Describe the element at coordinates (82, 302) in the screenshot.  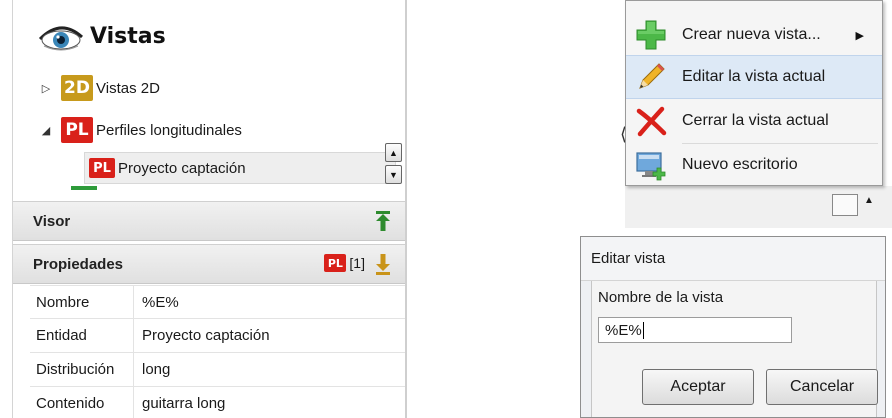
I see `property-key: Nombre` at that location.